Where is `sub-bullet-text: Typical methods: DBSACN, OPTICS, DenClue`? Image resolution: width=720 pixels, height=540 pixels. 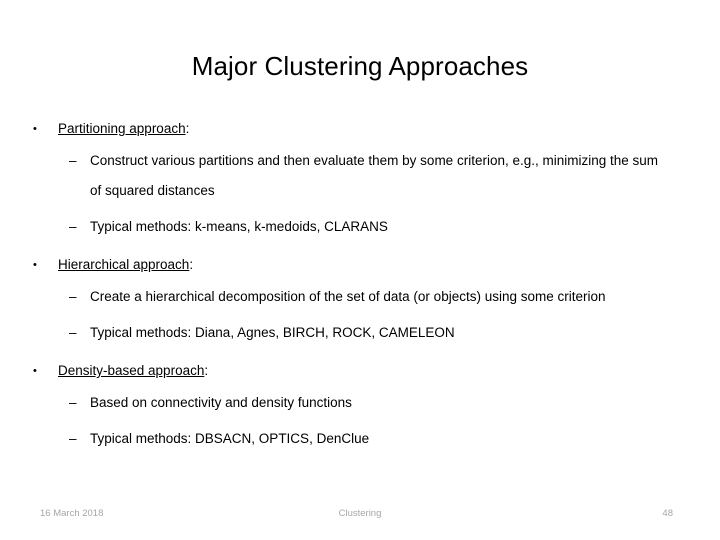 sub-bullet-text: Typical methods: DBSACN, OPTICS, DenClue is located at coordinates (230, 438).